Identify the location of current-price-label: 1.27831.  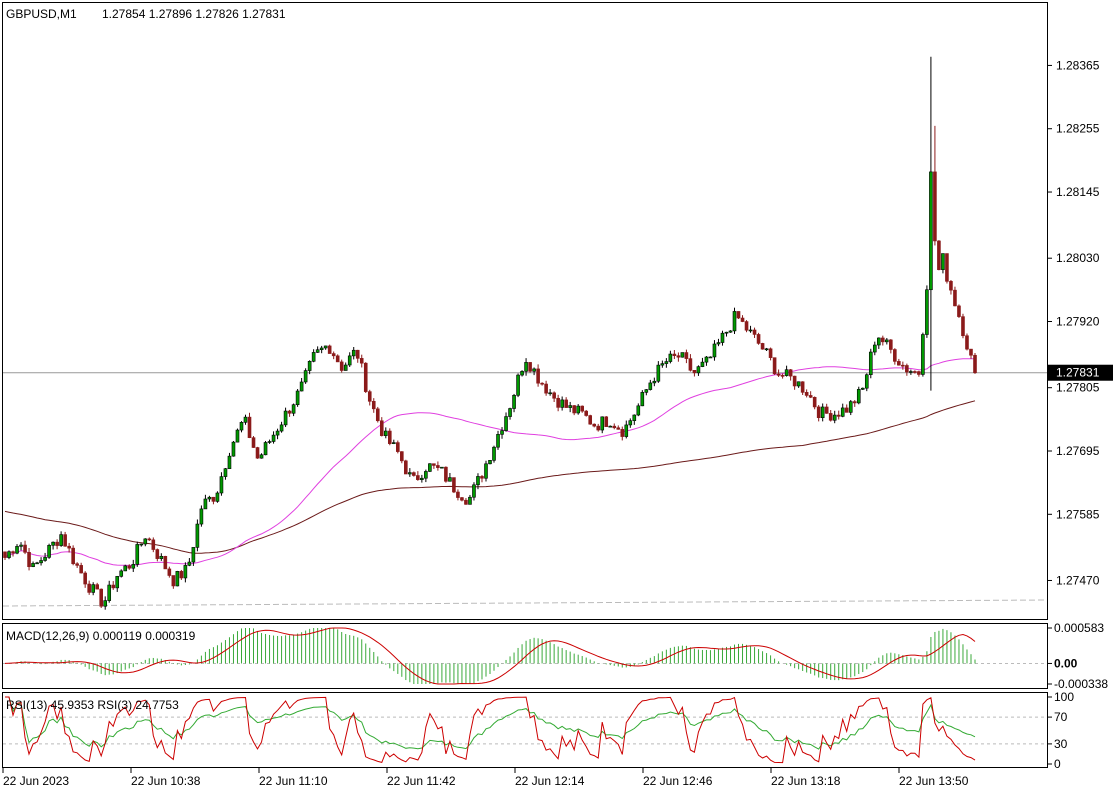
(1078, 373).